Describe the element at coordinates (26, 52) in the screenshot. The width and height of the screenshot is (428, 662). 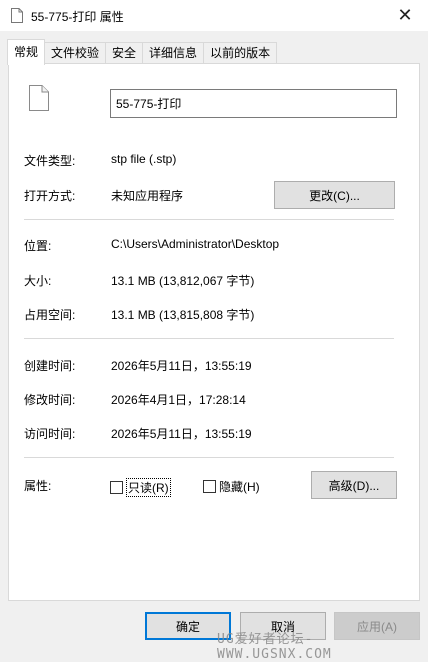
I see `tab-general: 常规` at that location.